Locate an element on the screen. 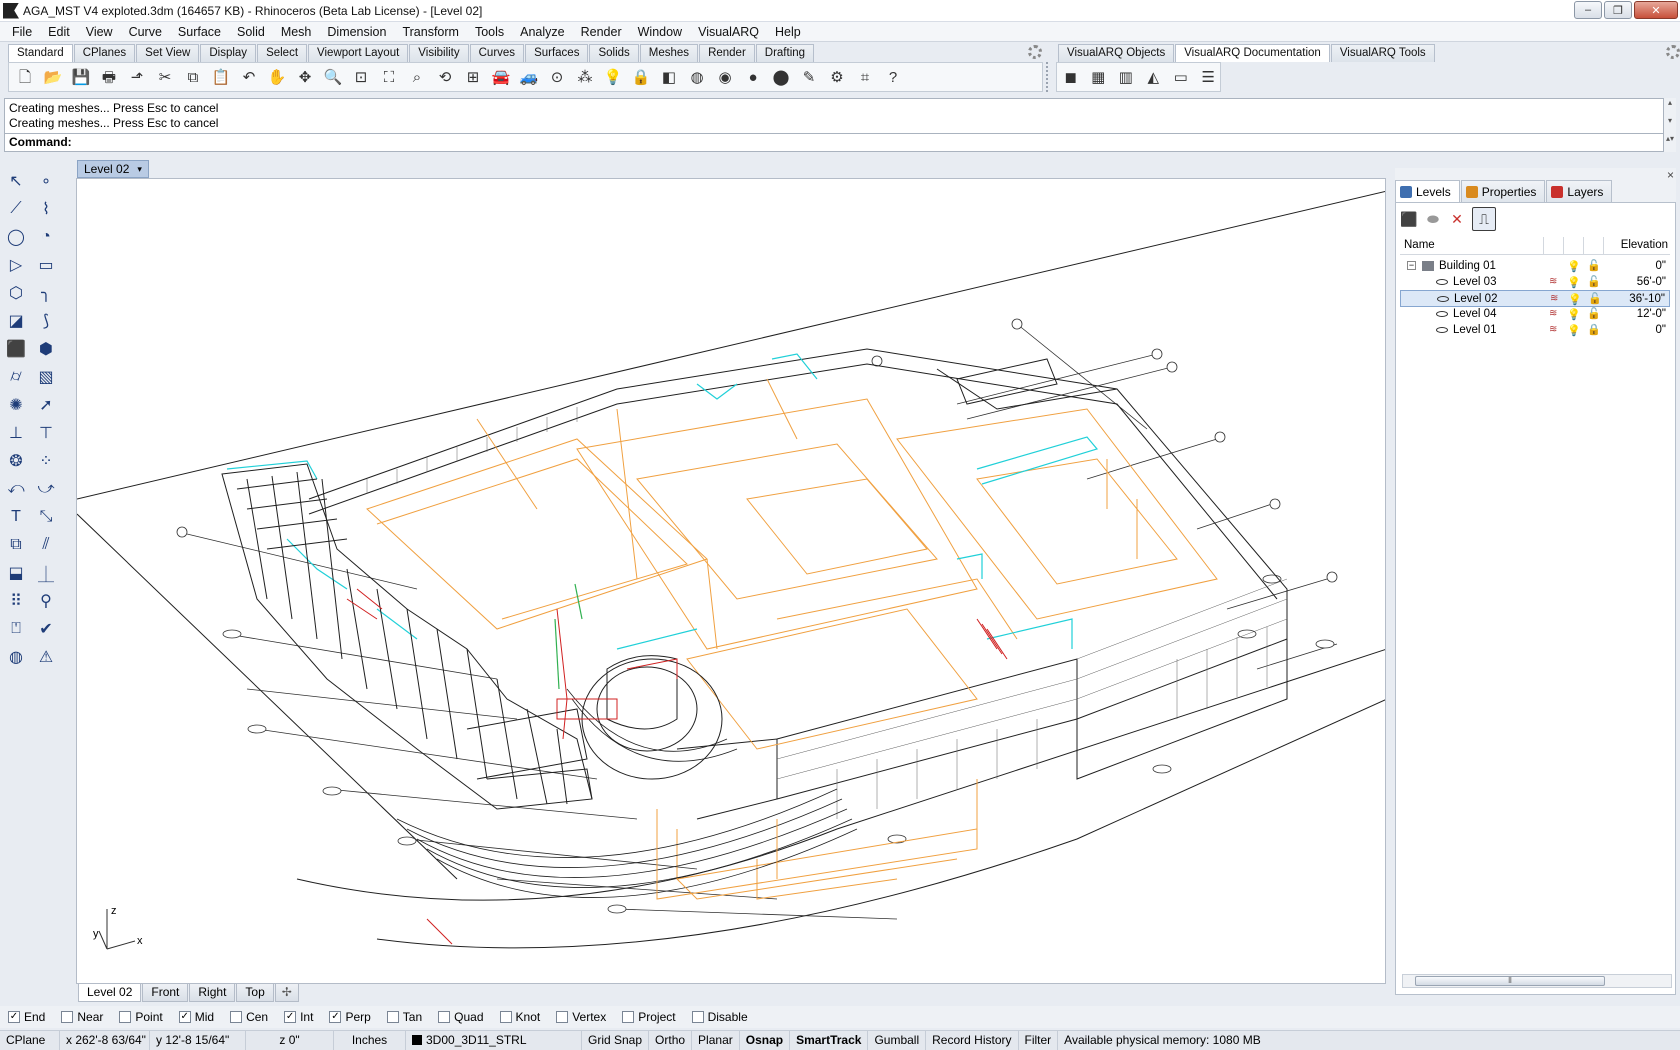  menu-tools: Tools is located at coordinates (489, 32).